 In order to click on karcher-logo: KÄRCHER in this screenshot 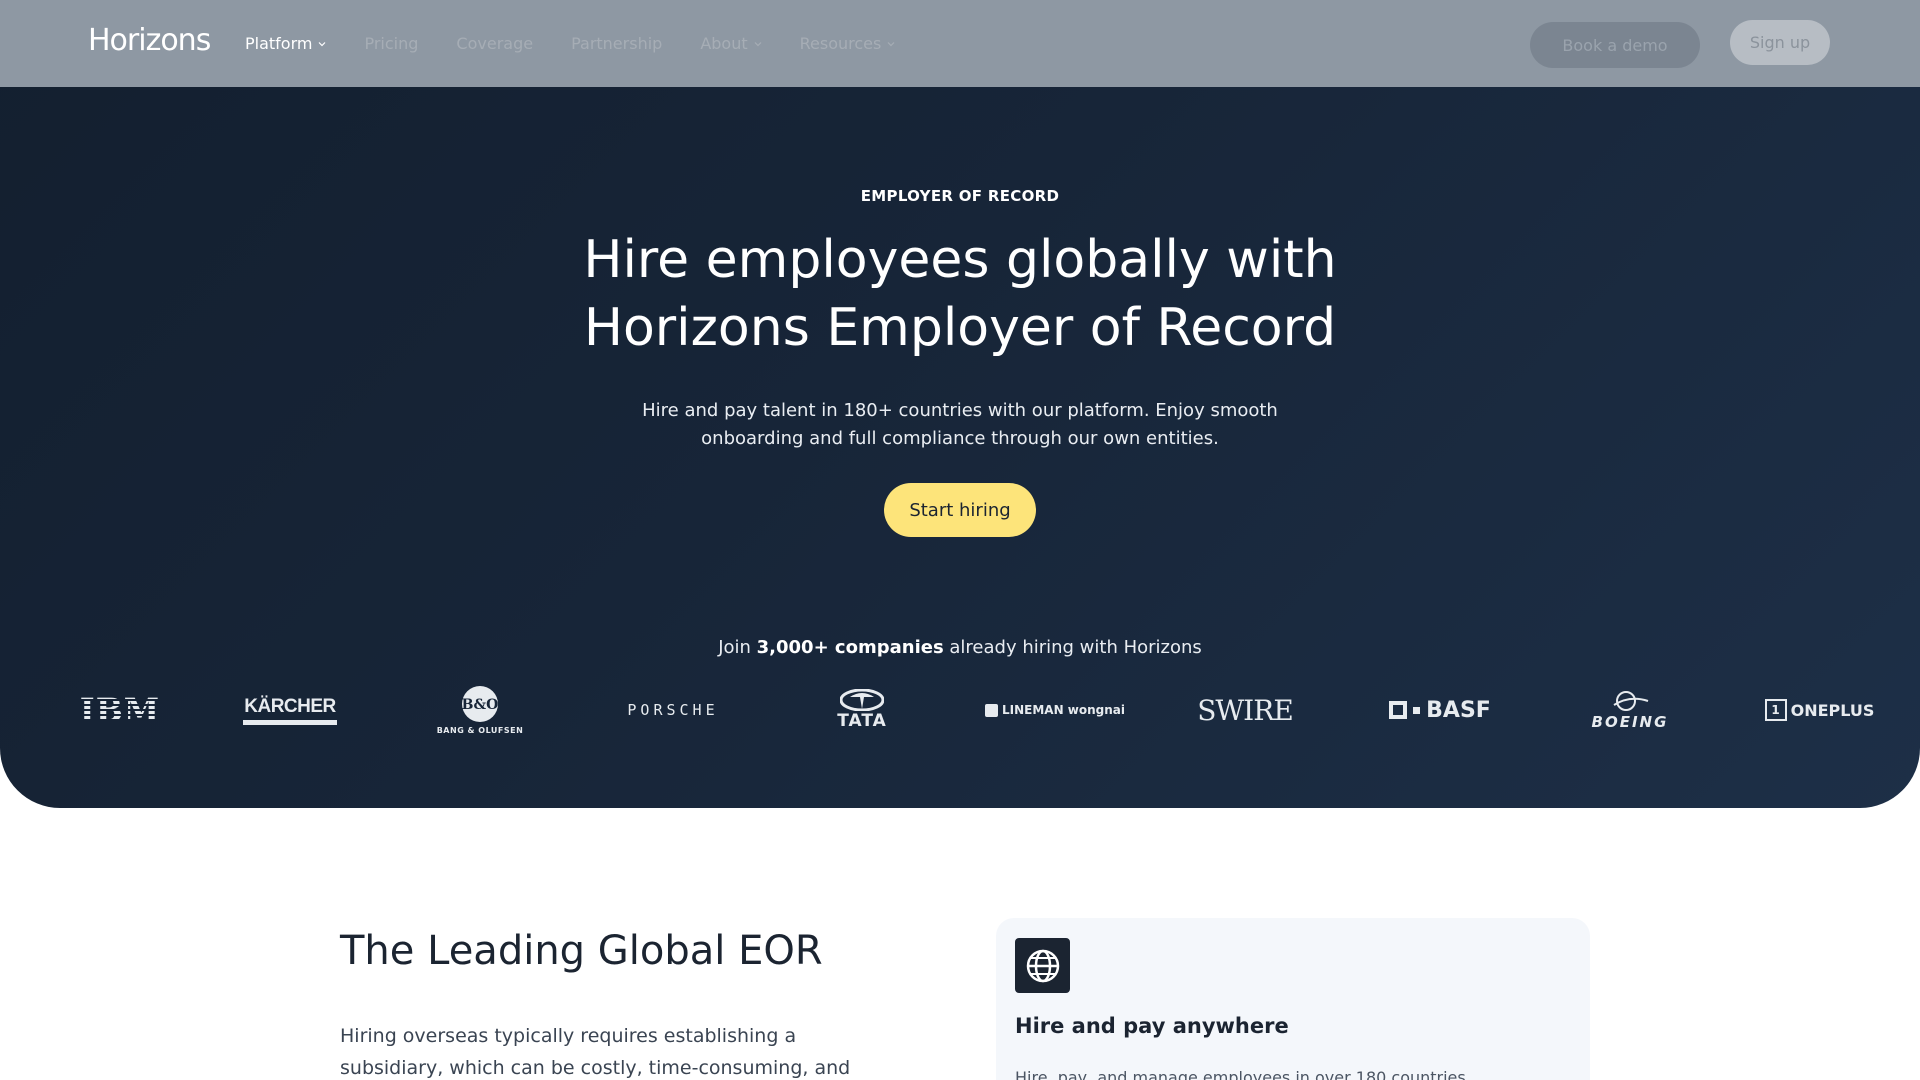, I will do `click(290, 710)`.